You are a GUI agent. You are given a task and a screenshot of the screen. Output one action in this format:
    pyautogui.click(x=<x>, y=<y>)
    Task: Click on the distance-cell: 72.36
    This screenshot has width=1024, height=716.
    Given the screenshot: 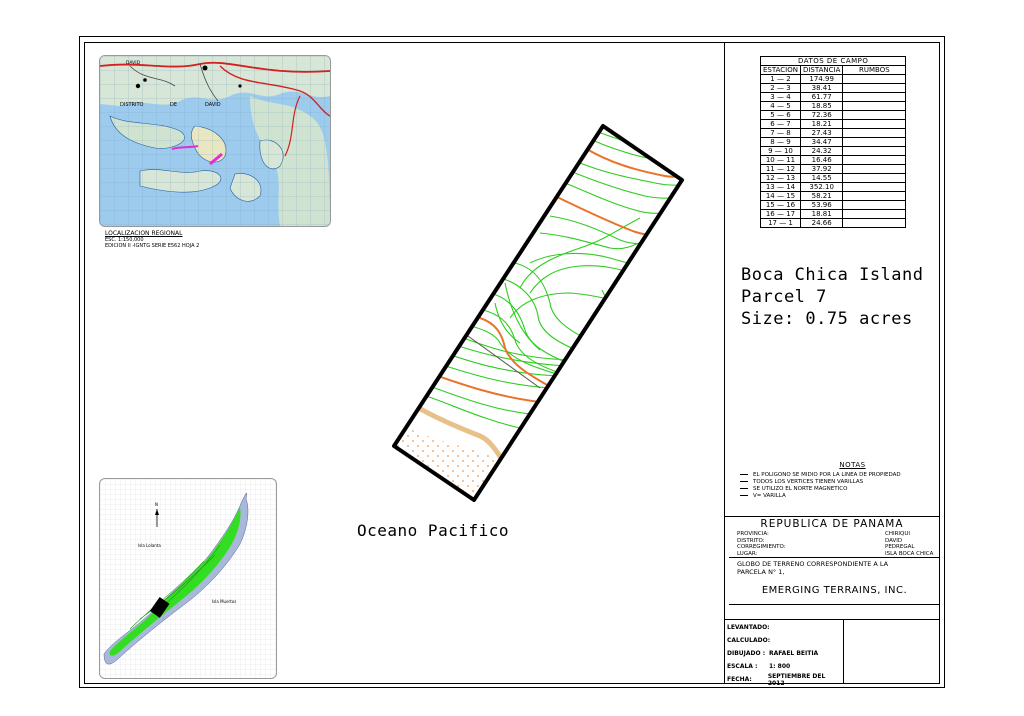 What is the action you would take?
    pyautogui.click(x=821, y=115)
    